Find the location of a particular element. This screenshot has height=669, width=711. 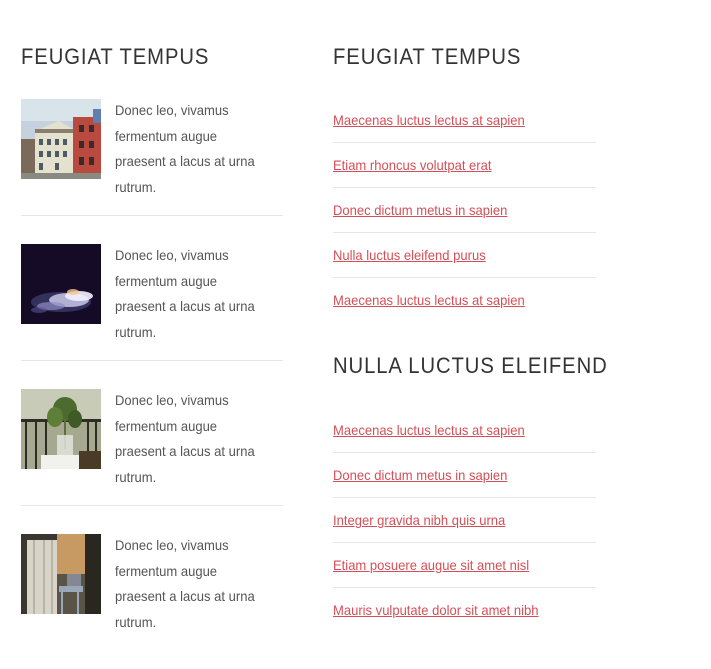

window-chair-photo-icon is located at coordinates (61, 574).